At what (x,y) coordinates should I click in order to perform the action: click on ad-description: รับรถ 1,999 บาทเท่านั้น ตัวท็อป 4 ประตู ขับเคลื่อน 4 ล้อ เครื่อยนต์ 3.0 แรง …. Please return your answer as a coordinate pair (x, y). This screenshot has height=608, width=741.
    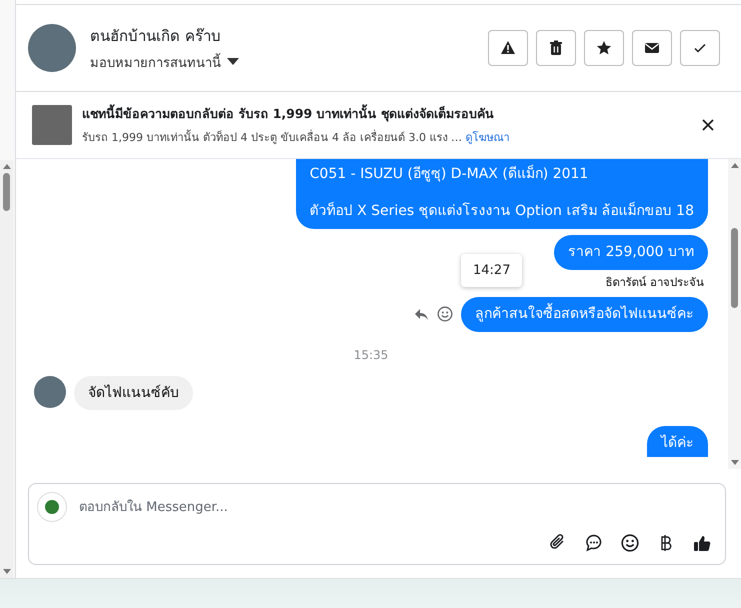
    Looking at the image, I should click on (272, 137).